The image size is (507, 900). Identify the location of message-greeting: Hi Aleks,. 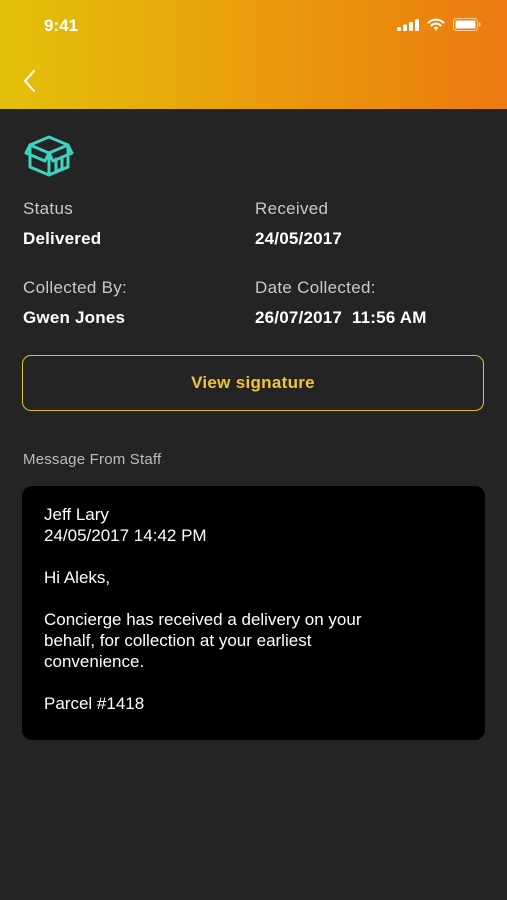
(77, 577).